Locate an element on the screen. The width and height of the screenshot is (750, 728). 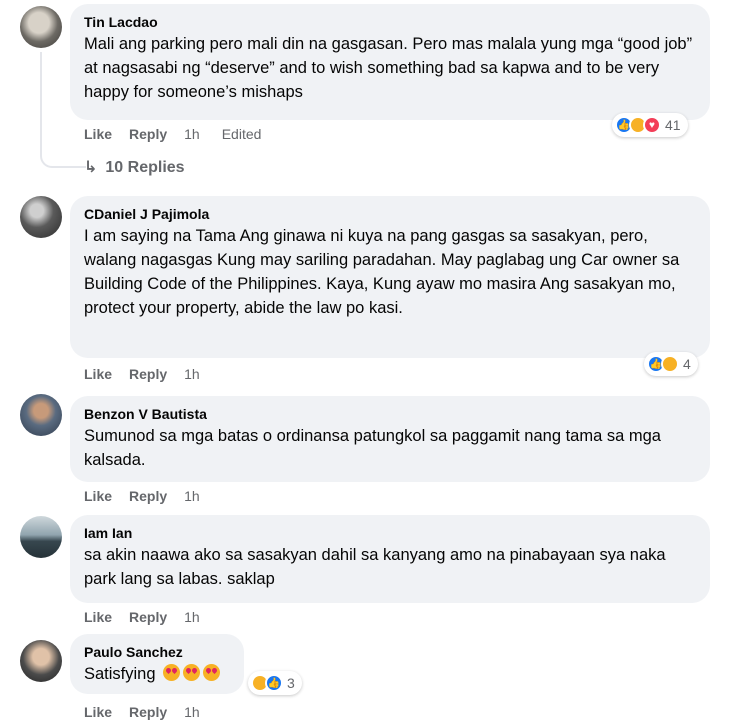
comment-author: Iam Ian is located at coordinates (390, 533).